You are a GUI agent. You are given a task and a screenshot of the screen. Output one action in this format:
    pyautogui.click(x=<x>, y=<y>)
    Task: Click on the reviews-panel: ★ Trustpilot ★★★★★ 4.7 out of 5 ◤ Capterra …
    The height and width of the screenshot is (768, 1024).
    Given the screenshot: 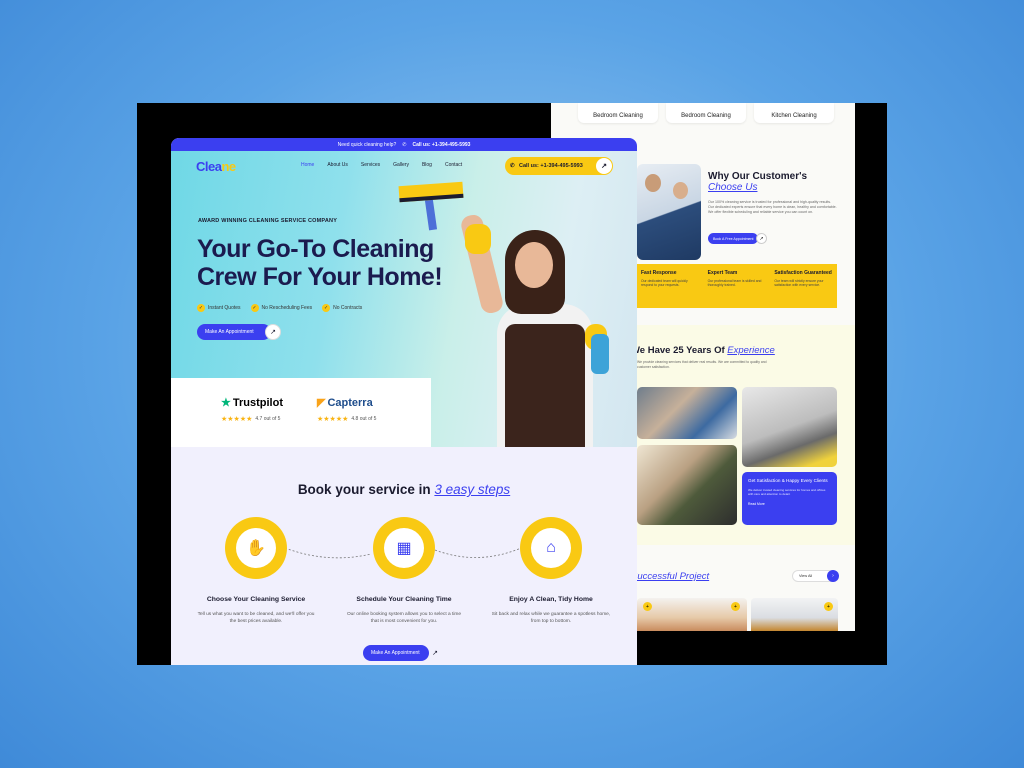 What is the action you would take?
    pyautogui.click(x=301, y=412)
    